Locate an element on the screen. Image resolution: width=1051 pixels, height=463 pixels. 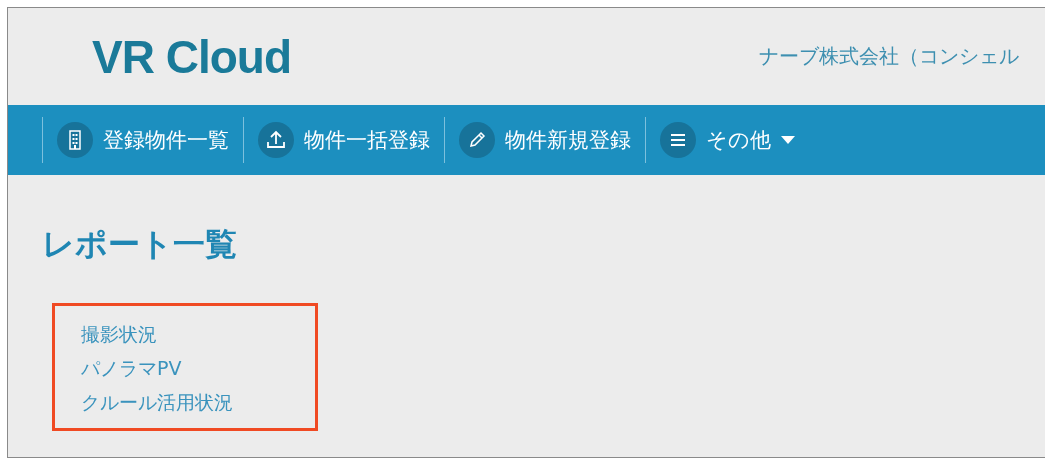
menu-icon is located at coordinates (678, 140).